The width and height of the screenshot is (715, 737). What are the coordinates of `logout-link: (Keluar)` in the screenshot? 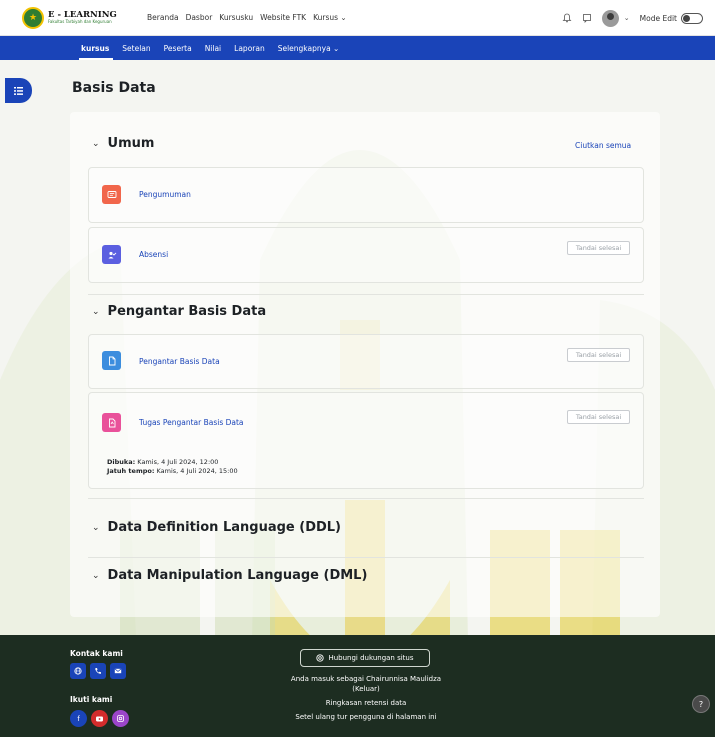 It's located at (366, 689).